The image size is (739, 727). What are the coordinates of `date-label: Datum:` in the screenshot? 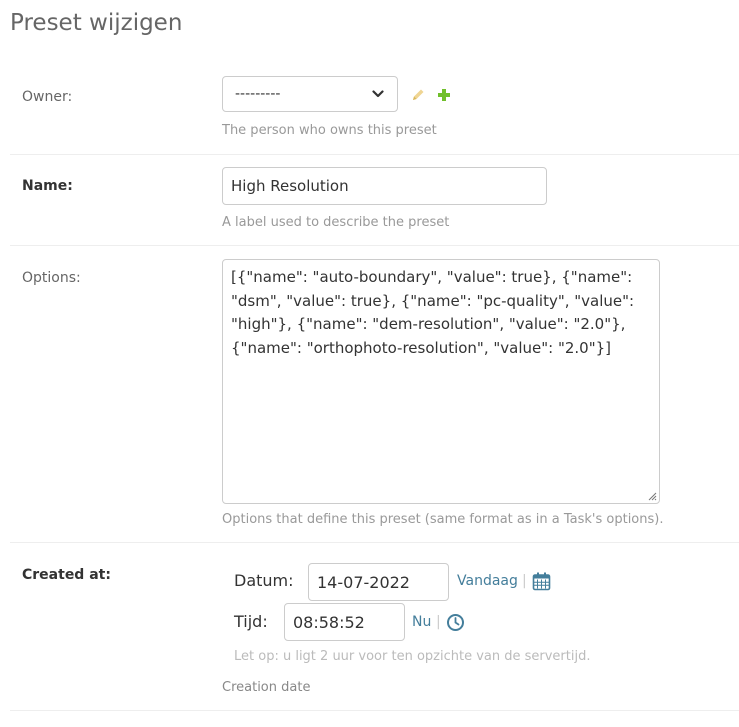 It's located at (264, 580).